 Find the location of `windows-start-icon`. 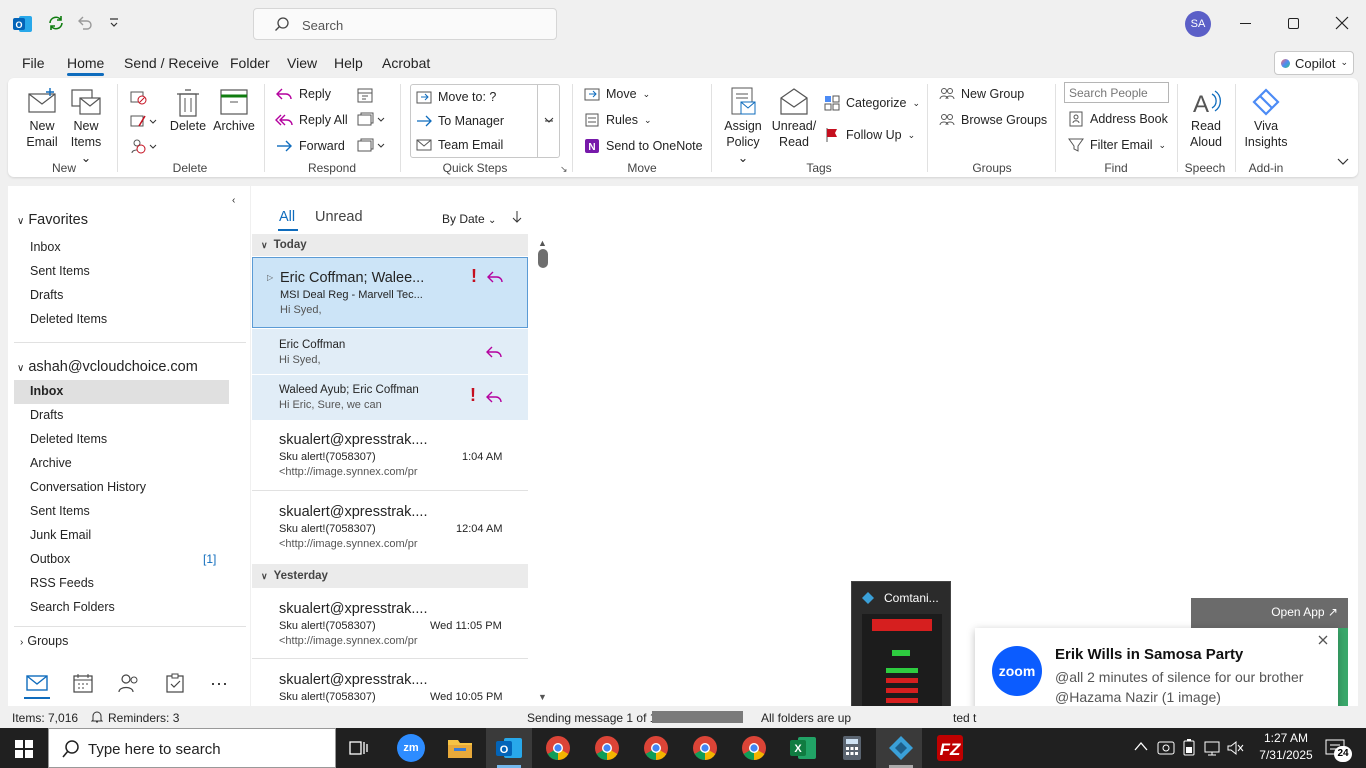

windows-start-icon is located at coordinates (24, 749).